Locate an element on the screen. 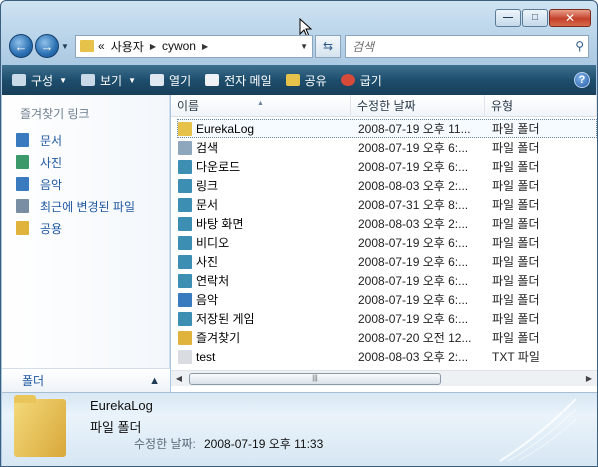 The width and height of the screenshot is (598, 467). file-row: 연락처 2008-07-19 오후 6:... 파일 폴더 is located at coordinates (387, 280).